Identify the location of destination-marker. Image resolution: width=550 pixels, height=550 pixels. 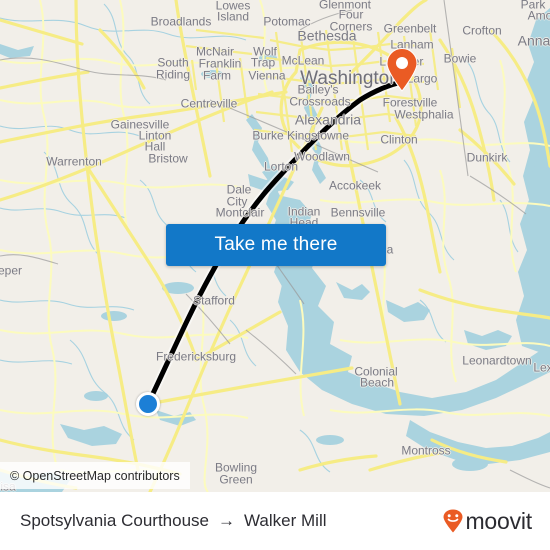
(402, 69).